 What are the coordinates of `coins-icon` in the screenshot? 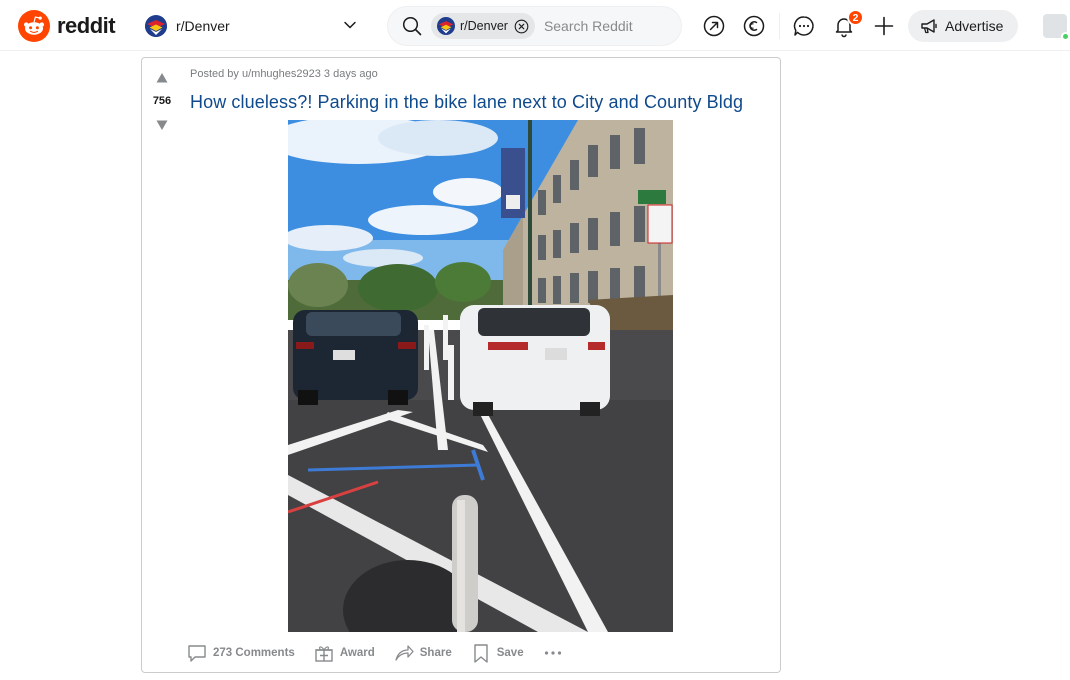 It's located at (754, 26).